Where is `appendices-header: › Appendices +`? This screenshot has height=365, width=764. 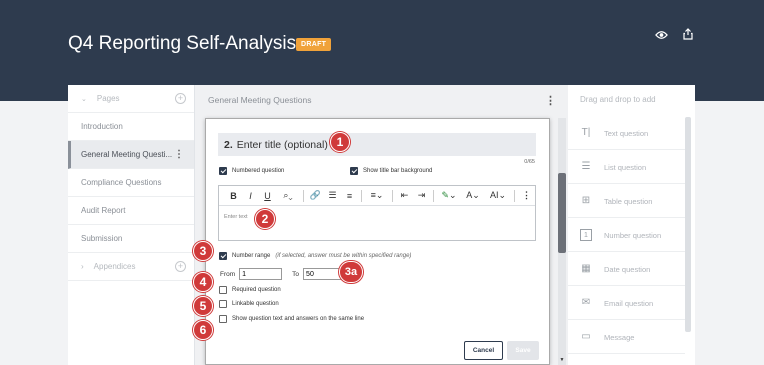
appendices-header: › Appendices + is located at coordinates (131, 267).